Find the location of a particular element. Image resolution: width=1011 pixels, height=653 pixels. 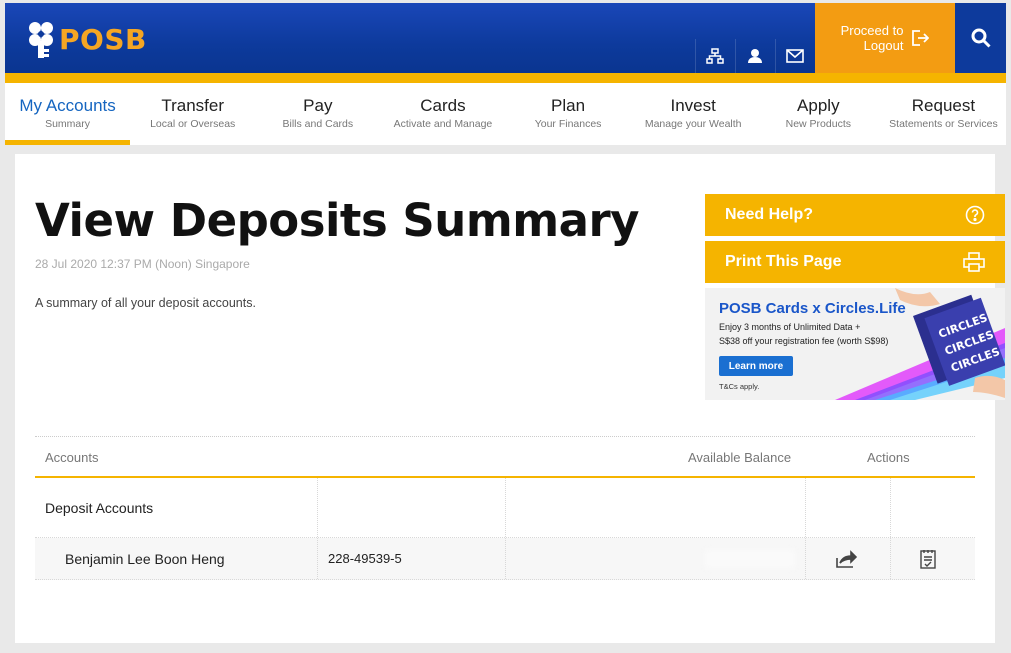

page-description: A summary of all your deposit accounts. is located at coordinates (145, 303).